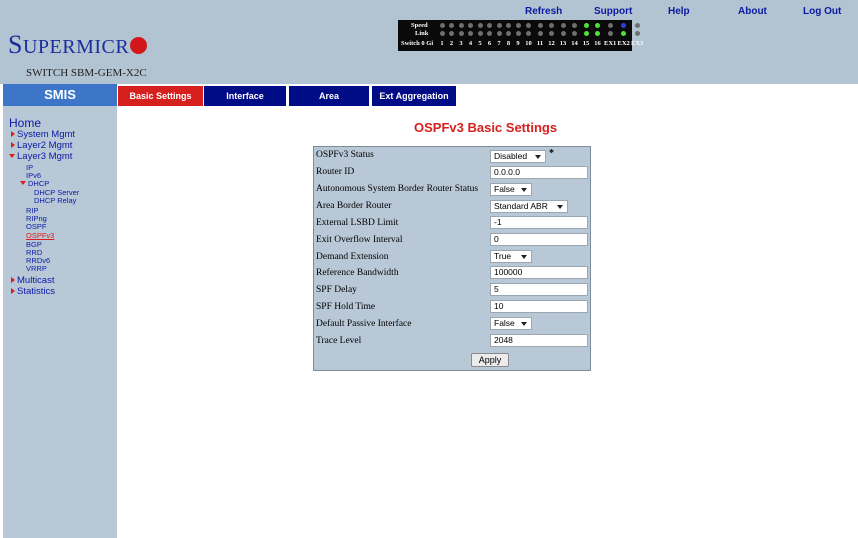 The image size is (858, 538). Describe the element at coordinates (613, 11) in the screenshot. I see `support-link: Support` at that location.